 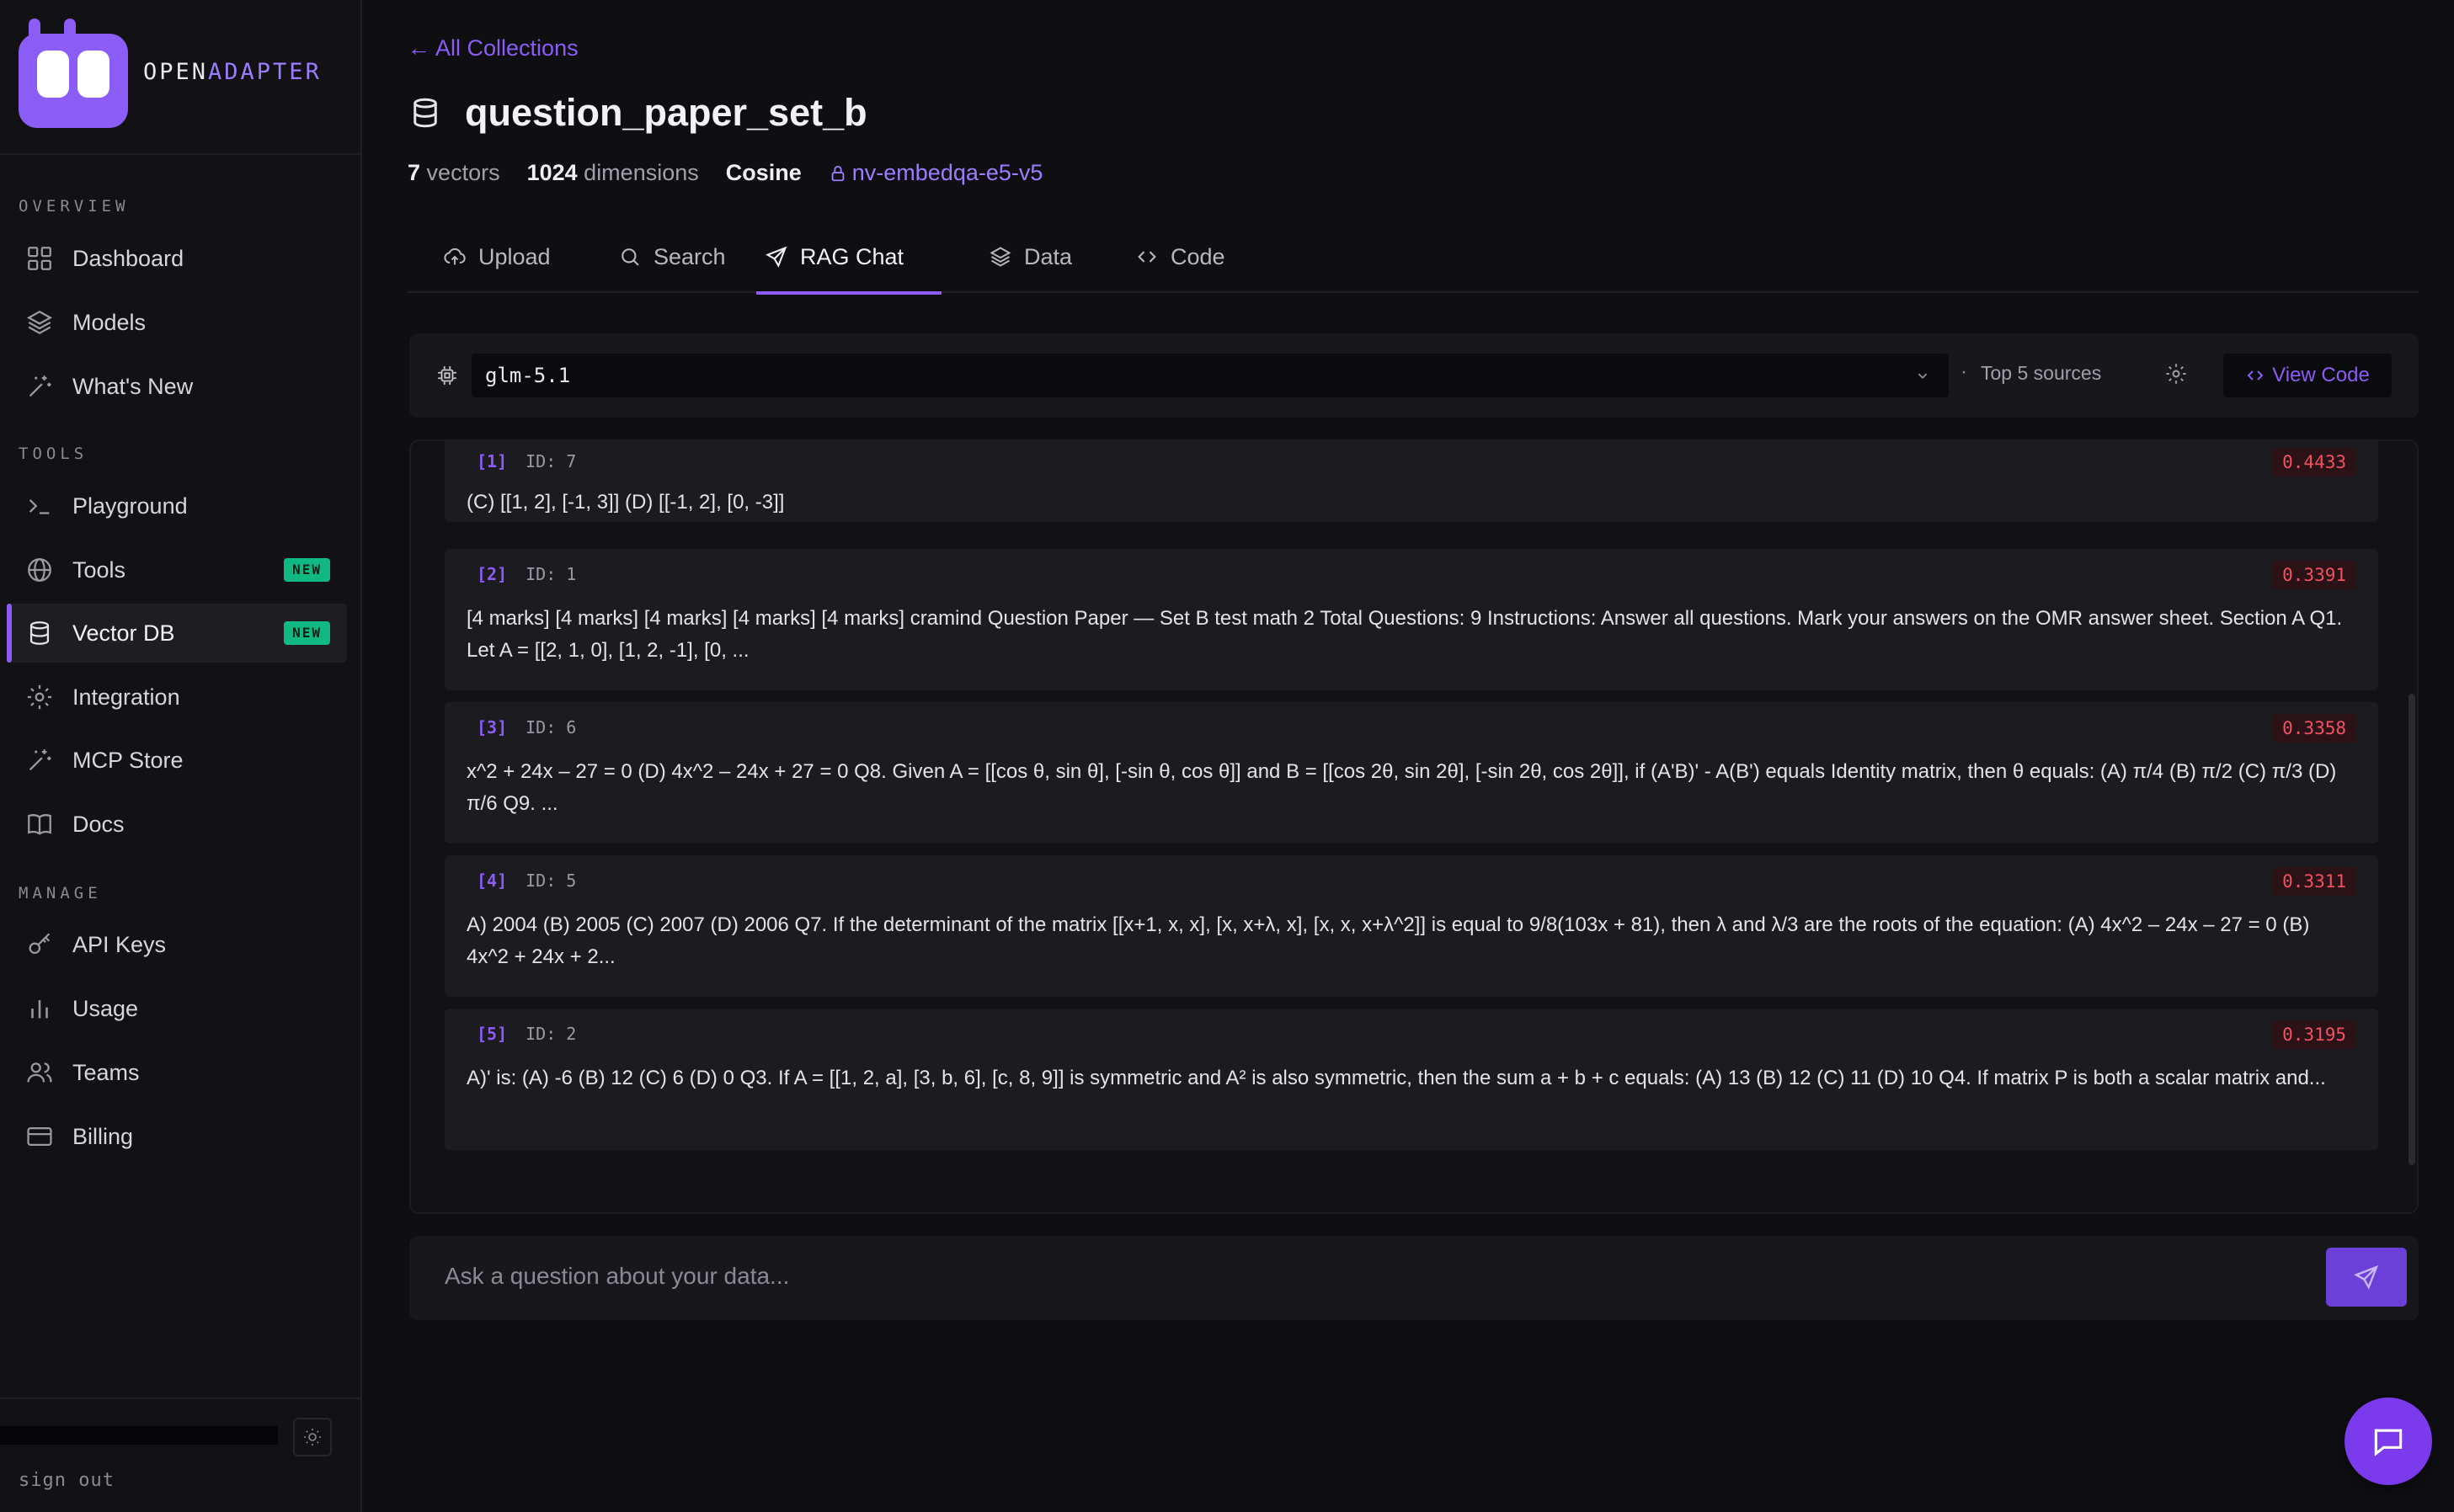 What do you see at coordinates (53, 454) in the screenshot?
I see `section-label-tools: TOOLS` at bounding box center [53, 454].